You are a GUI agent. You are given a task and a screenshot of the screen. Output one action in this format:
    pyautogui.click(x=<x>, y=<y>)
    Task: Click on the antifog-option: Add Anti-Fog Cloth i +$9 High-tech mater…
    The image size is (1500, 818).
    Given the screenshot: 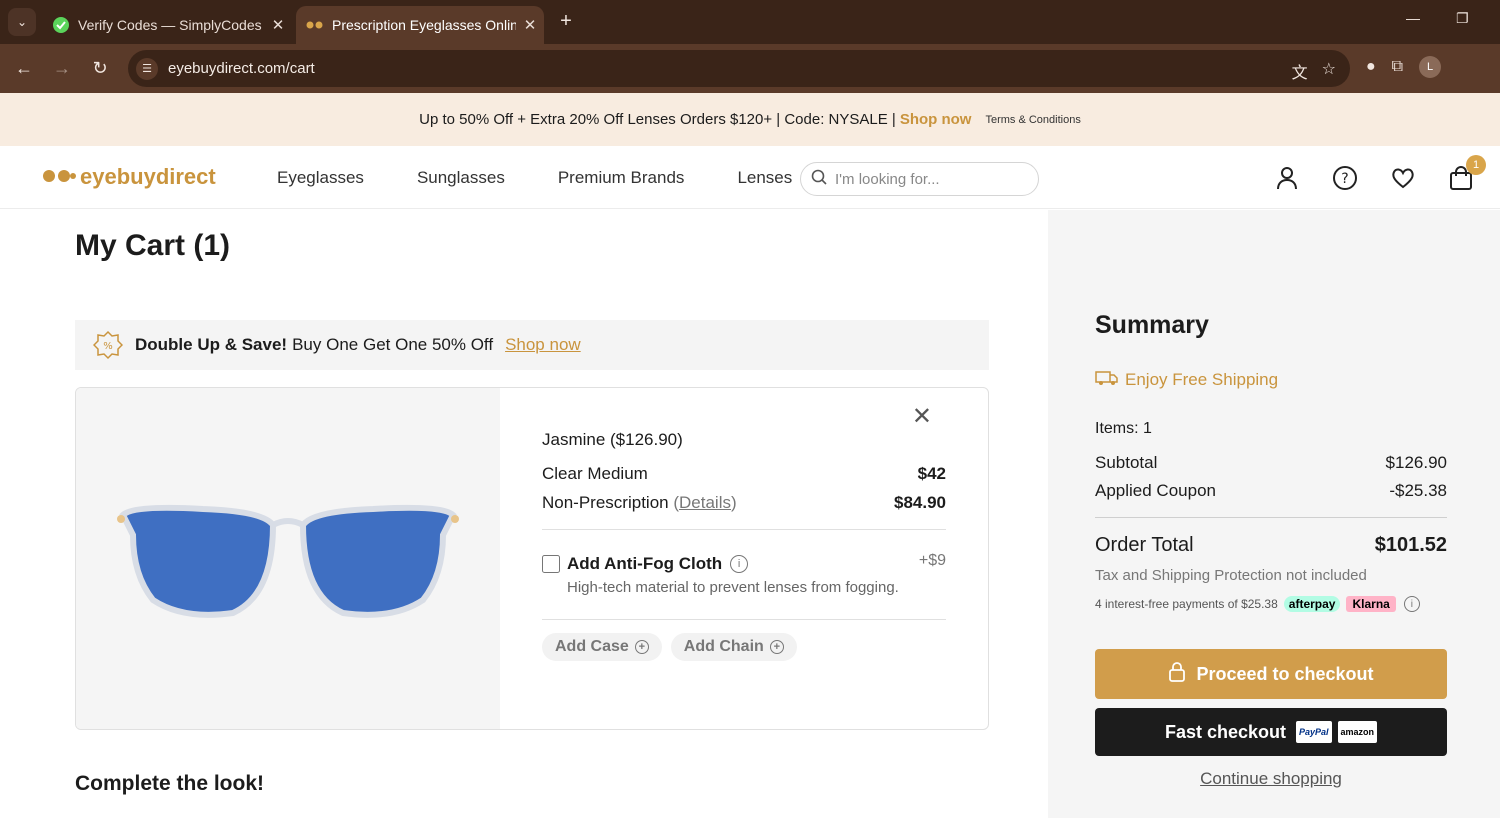 What is the action you would take?
    pyautogui.click(x=744, y=574)
    